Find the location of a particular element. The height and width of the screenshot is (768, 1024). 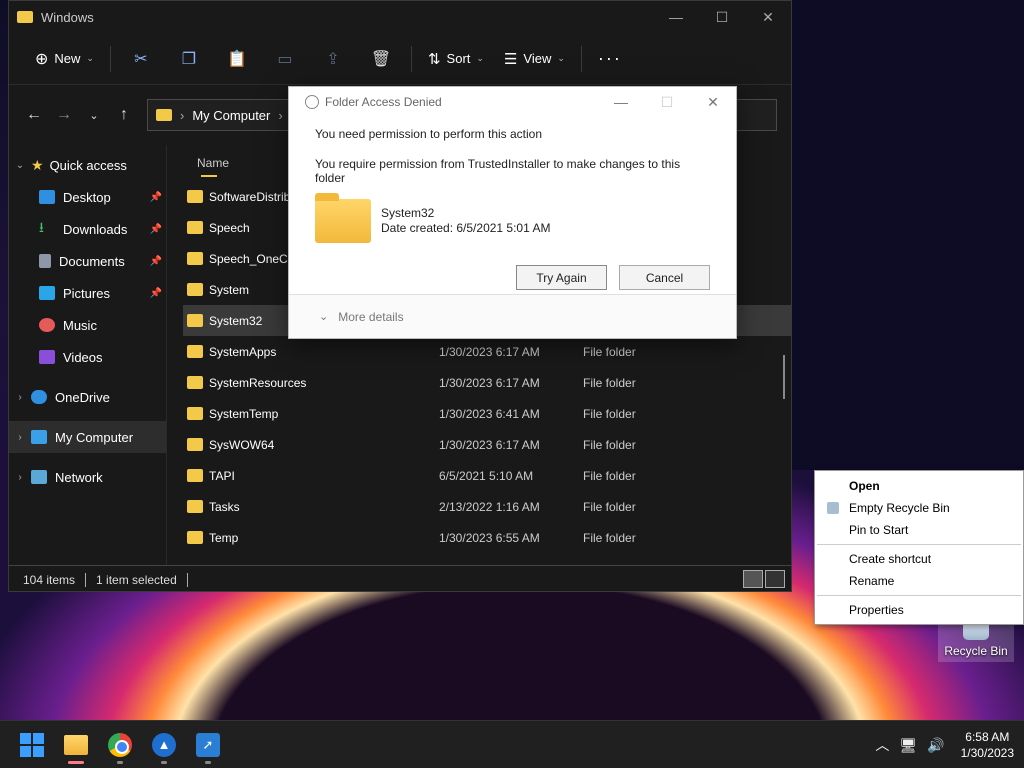

cut-icon: ✂ is located at coordinates (141, 59).